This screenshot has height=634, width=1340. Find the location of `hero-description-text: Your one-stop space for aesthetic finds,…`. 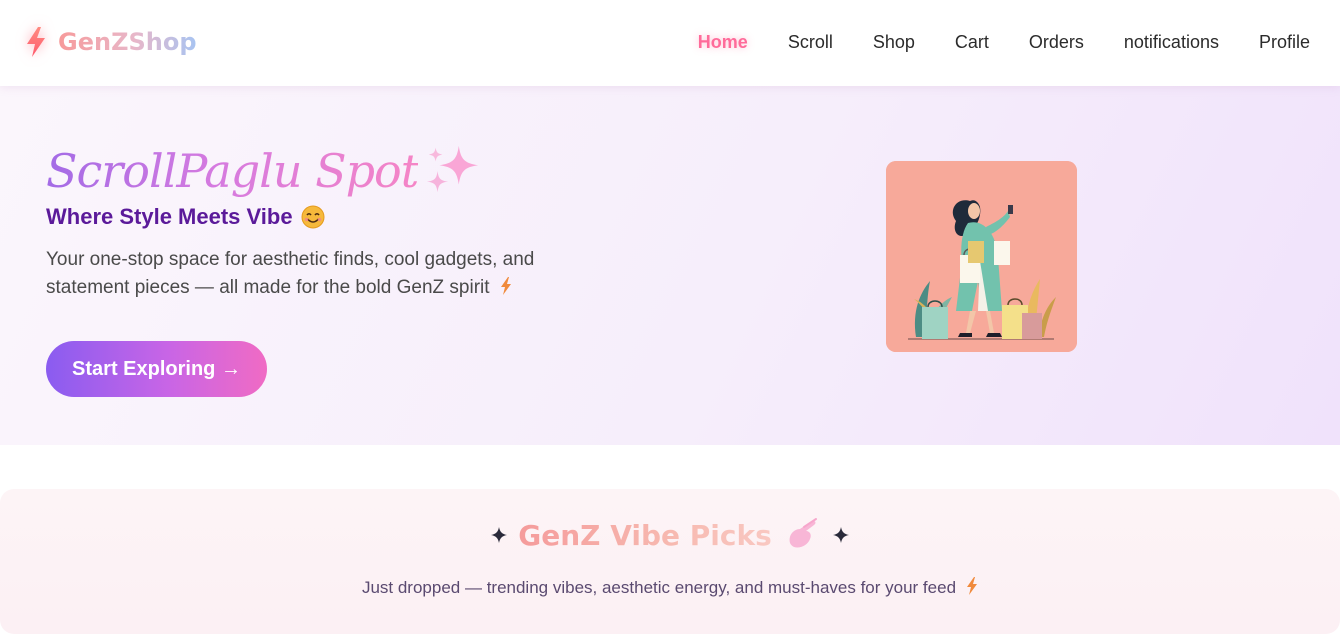

hero-description-text: Your one-stop space for aesthetic finds,… is located at coordinates (290, 273).